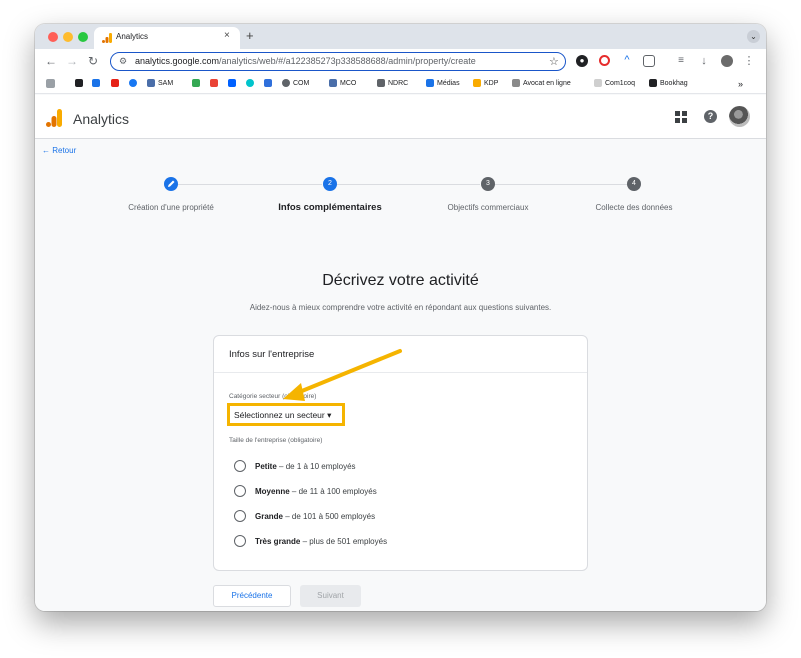 This screenshot has height=658, width=801. Describe the element at coordinates (227, 35) in the screenshot. I see `tab-close-icon: ×` at that location.